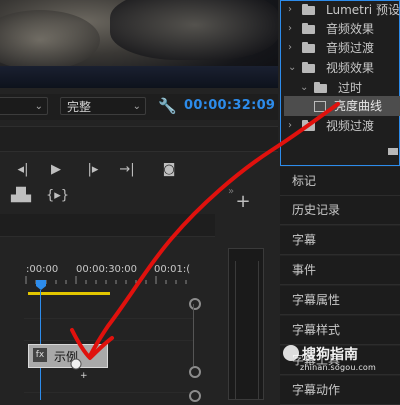 This screenshot has width=400, height=405. What do you see at coordinates (24, 106) in the screenshot?
I see `zoom-select: ⌄` at bounding box center [24, 106].